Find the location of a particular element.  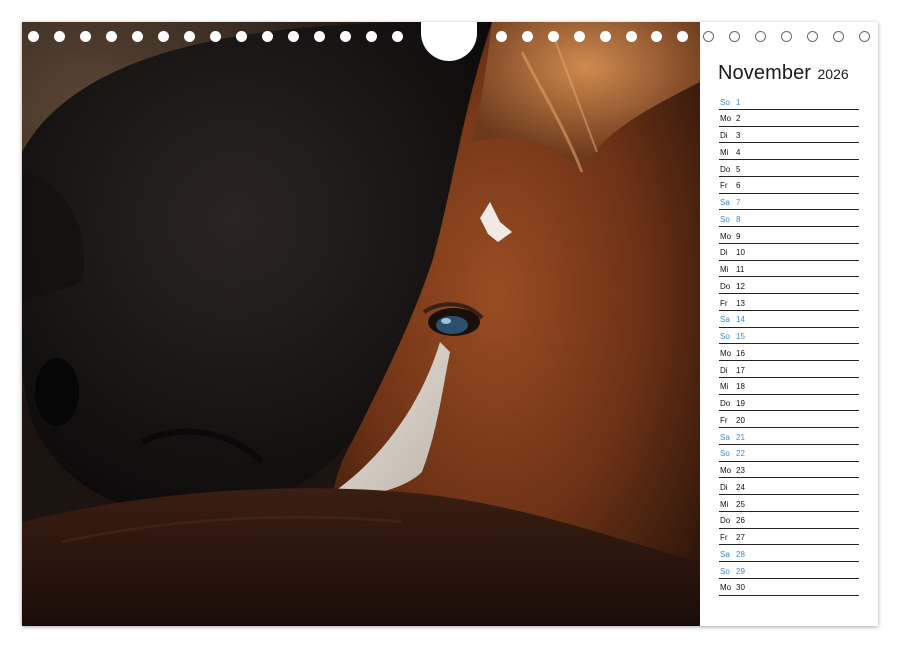

day-row: Fr 6 is located at coordinates (789, 185).